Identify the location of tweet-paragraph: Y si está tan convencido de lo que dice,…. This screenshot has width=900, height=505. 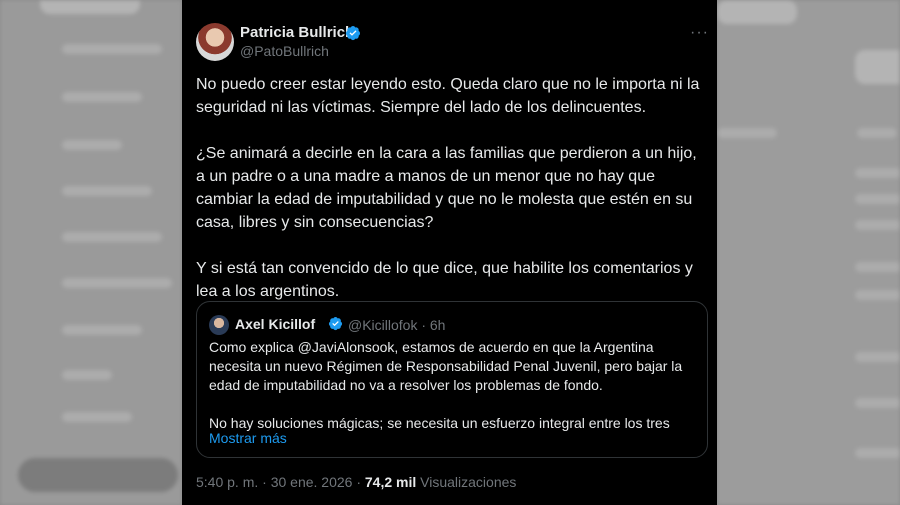
(444, 280).